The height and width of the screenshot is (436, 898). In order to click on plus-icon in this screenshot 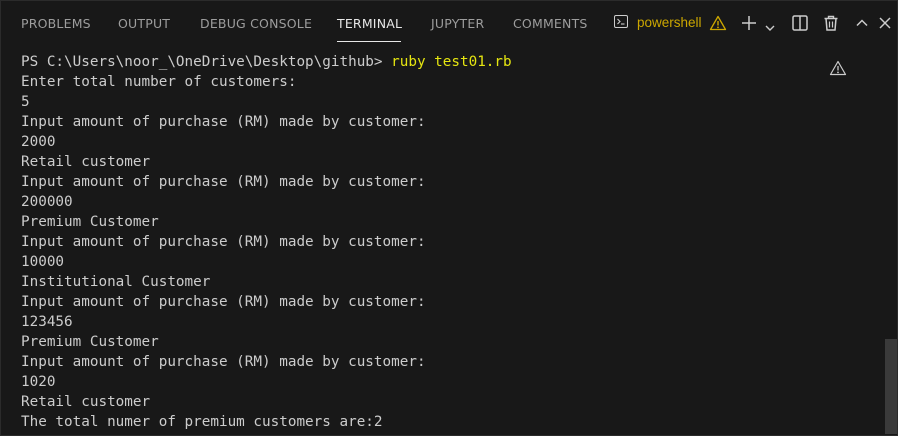, I will do `click(749, 23)`.